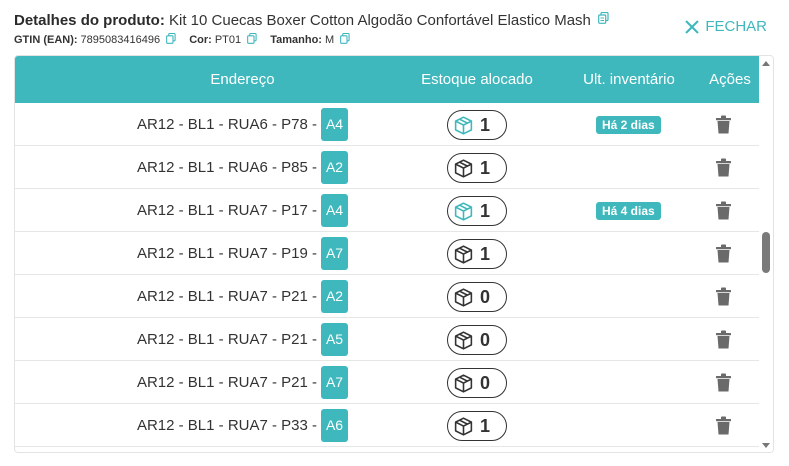 The height and width of the screenshot is (466, 789). I want to click on address-badge: A6, so click(335, 425).